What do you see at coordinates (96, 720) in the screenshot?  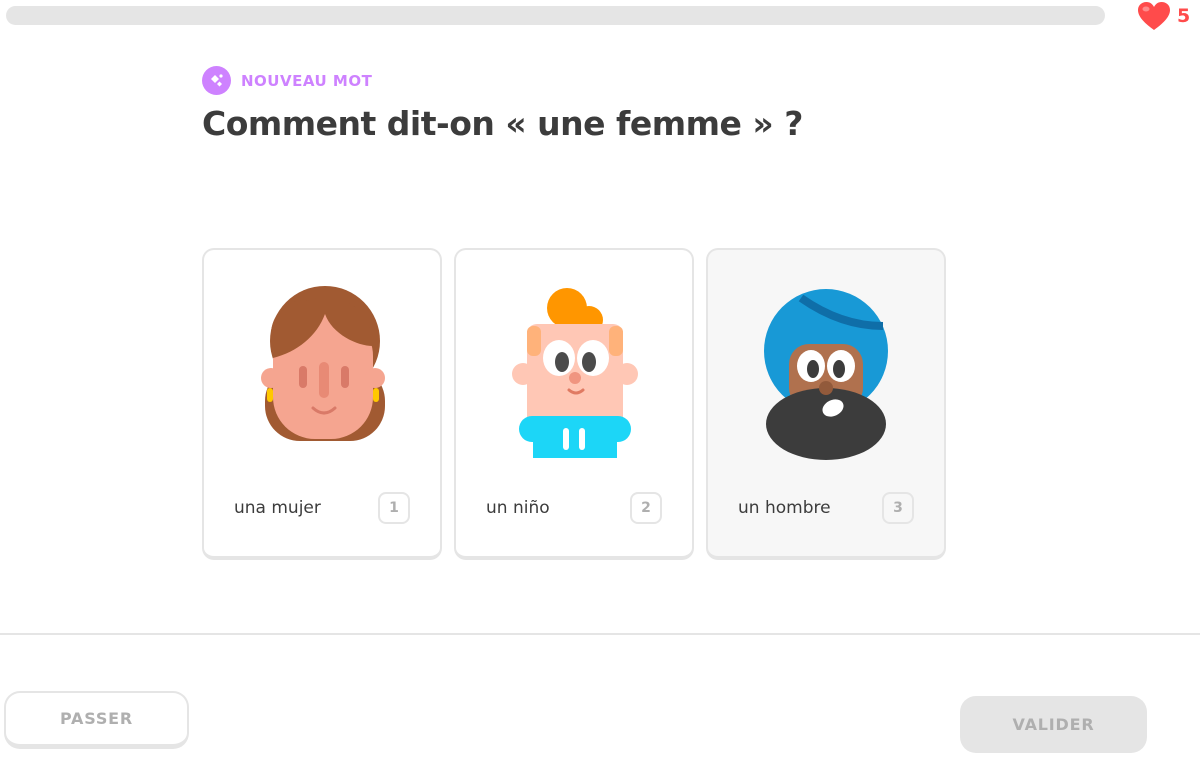 I see `skip-button: PASSER` at bounding box center [96, 720].